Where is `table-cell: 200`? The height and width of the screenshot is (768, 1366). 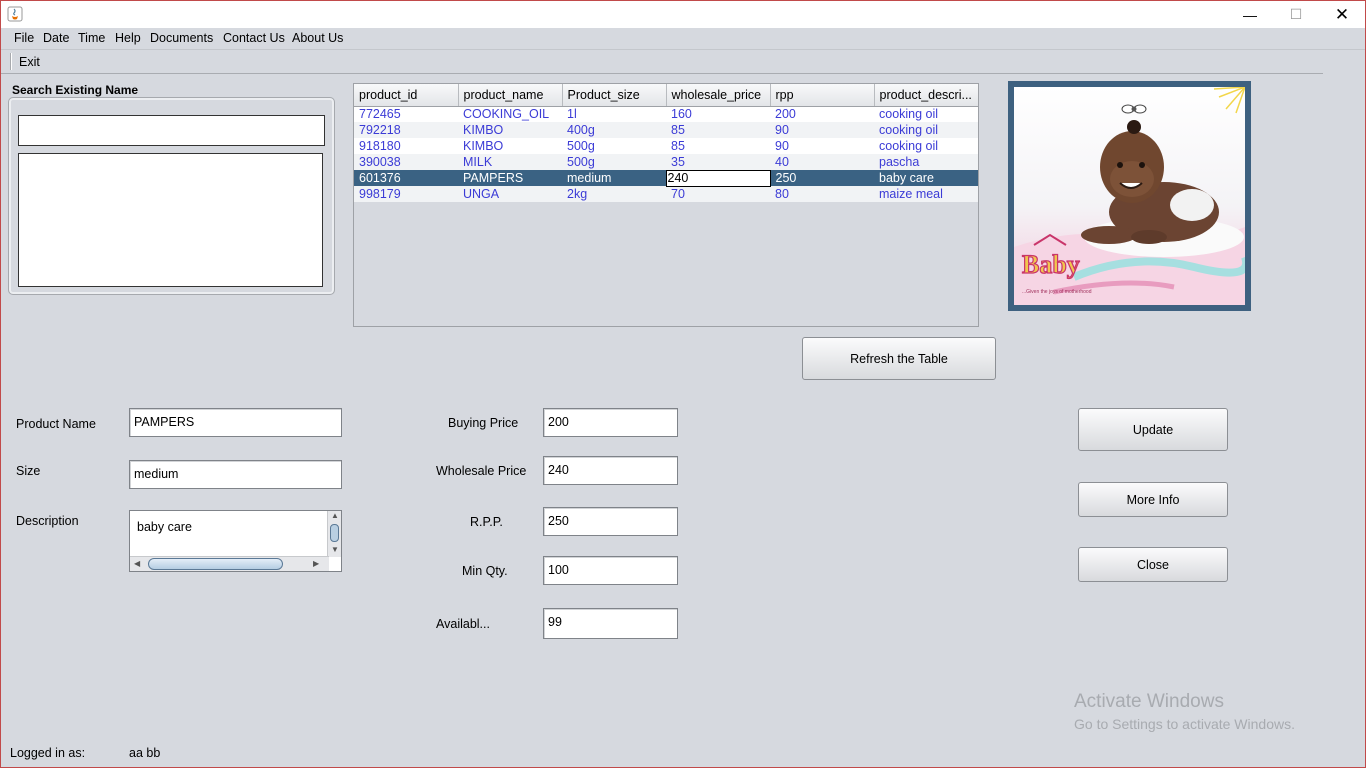
table-cell: 200 is located at coordinates (822, 114).